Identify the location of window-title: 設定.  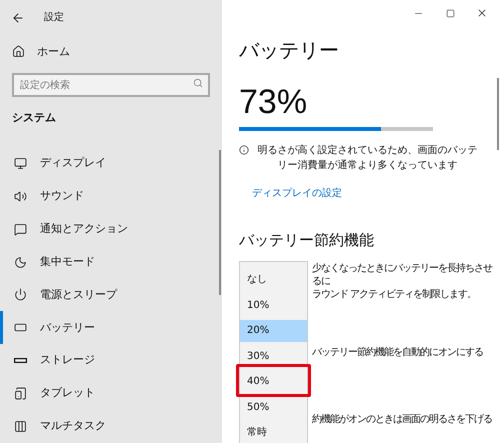
(54, 18).